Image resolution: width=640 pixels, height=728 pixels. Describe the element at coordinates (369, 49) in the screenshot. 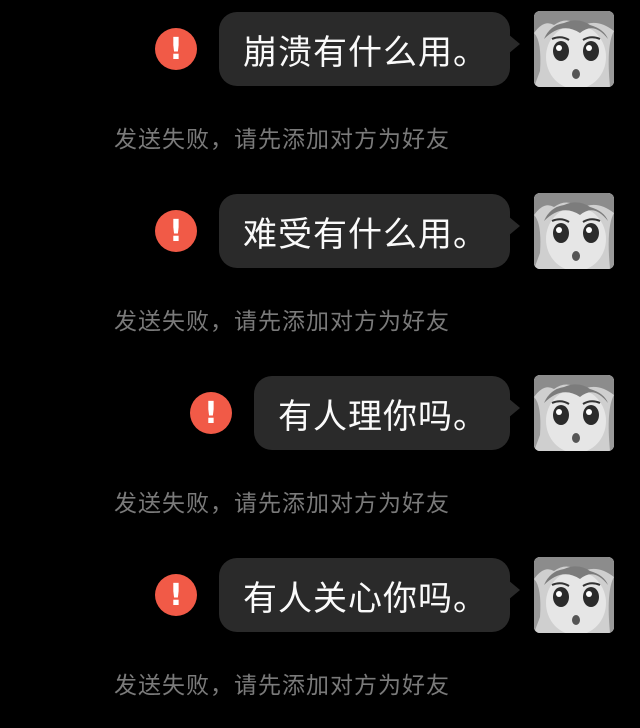

I see `message-bubble: 崩溃有什么用。` at that location.